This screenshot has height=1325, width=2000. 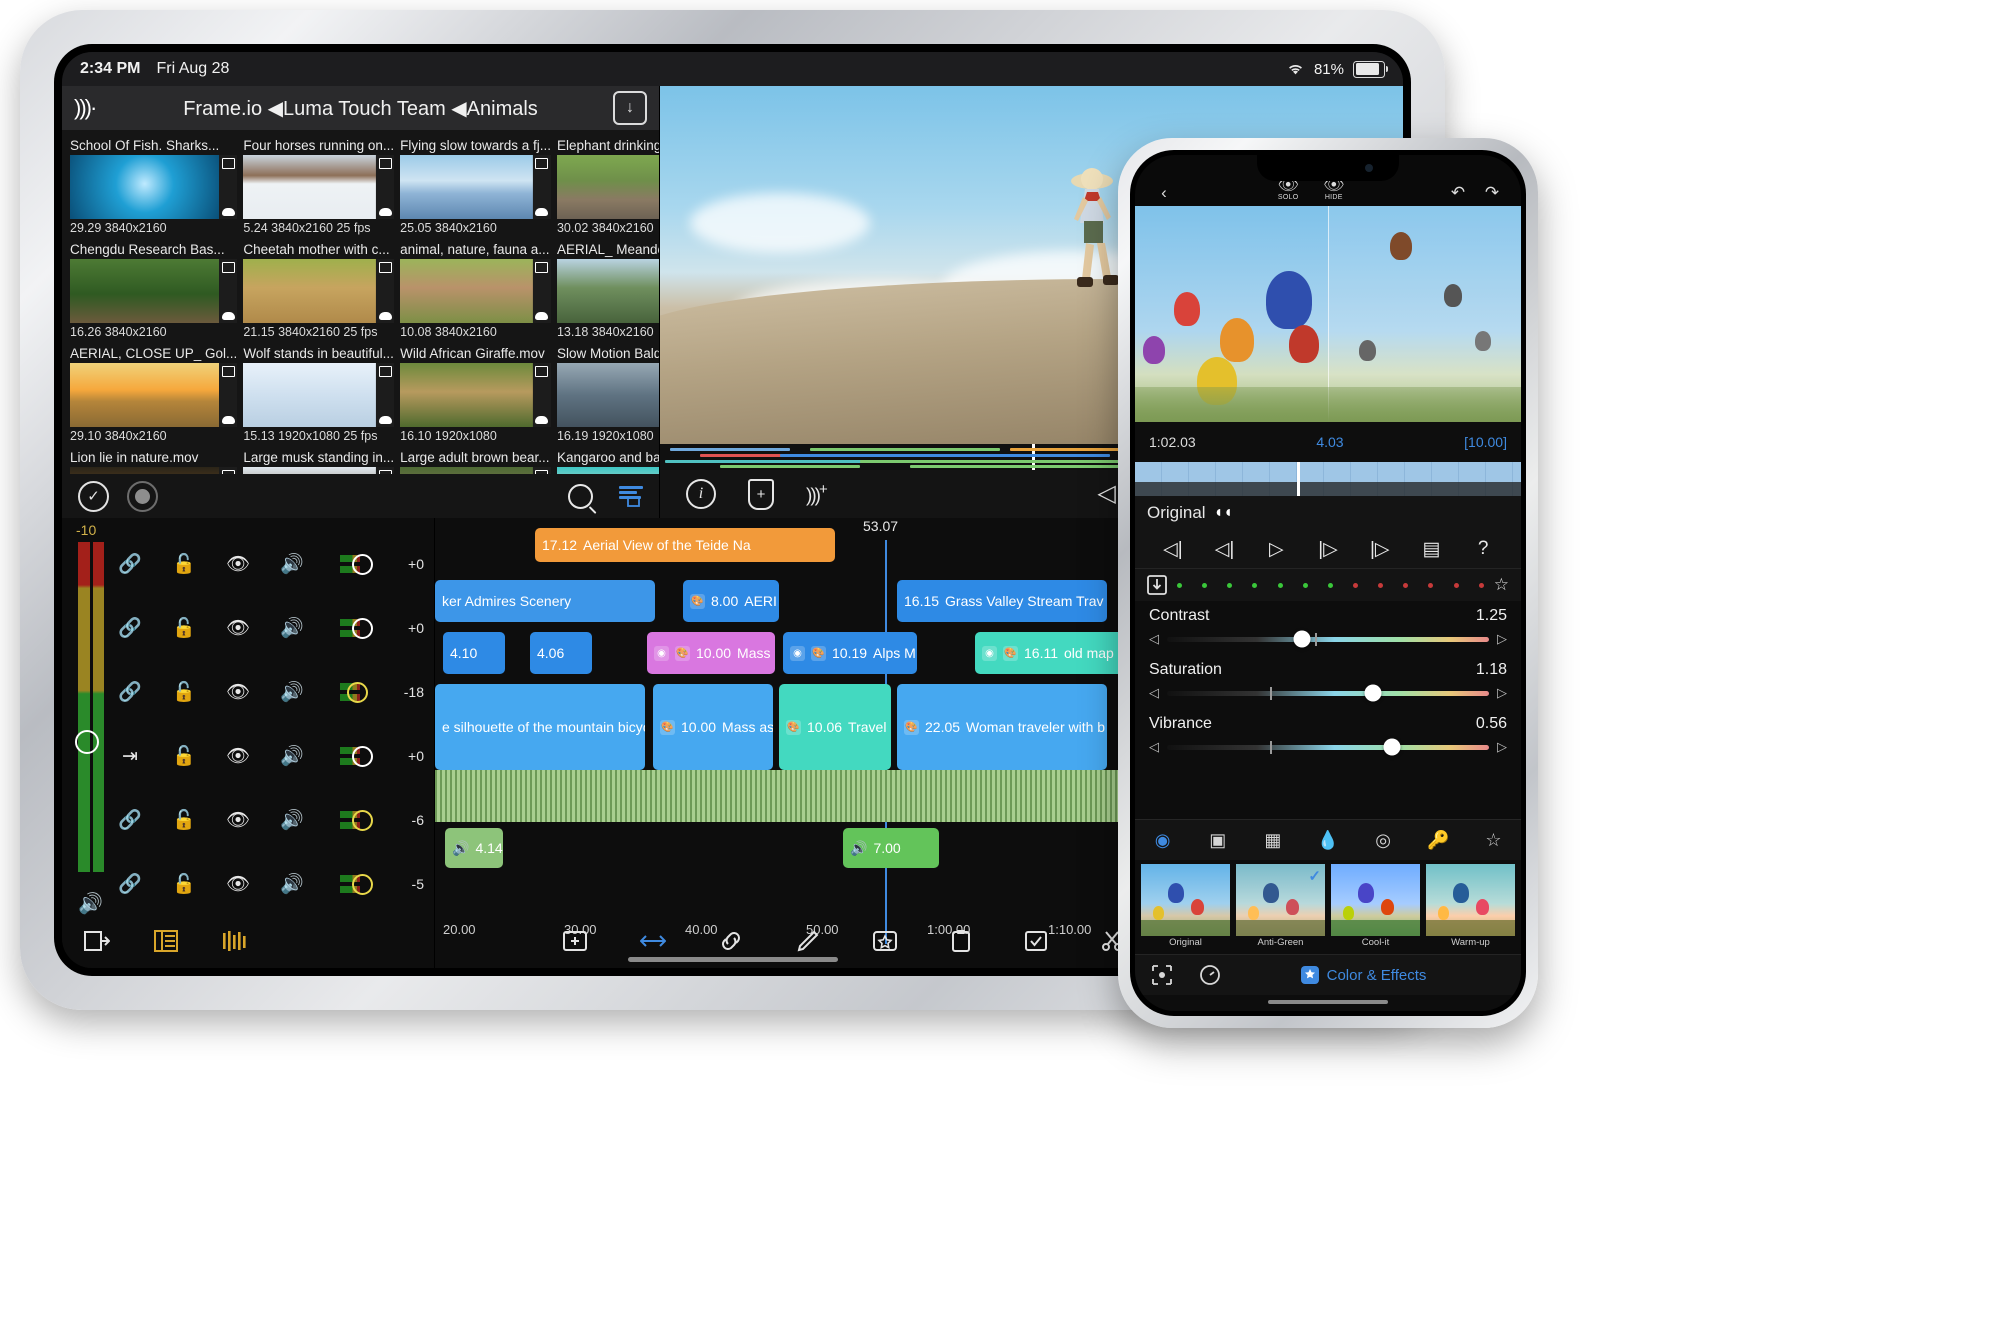 I want to click on add-clip-icon, so click(x=575, y=941).